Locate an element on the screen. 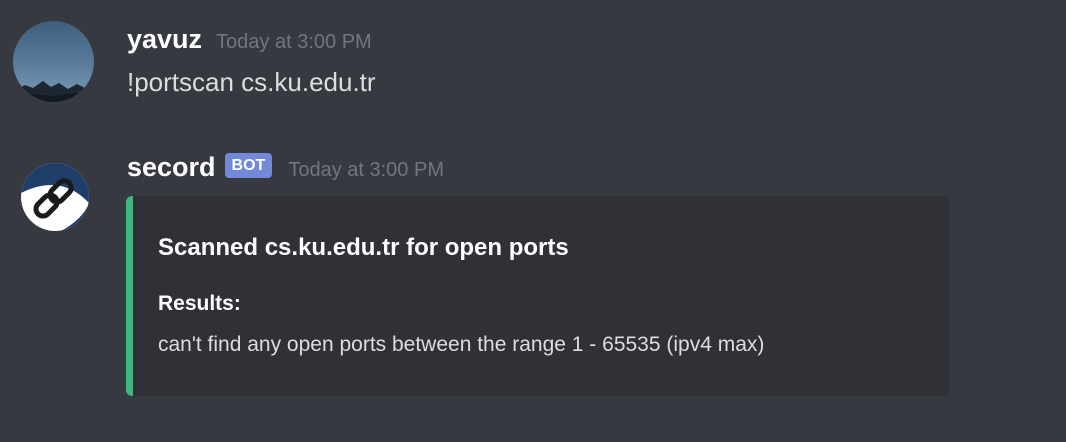  message-content: !portscan cs.ku.edu.tr is located at coordinates (251, 82).